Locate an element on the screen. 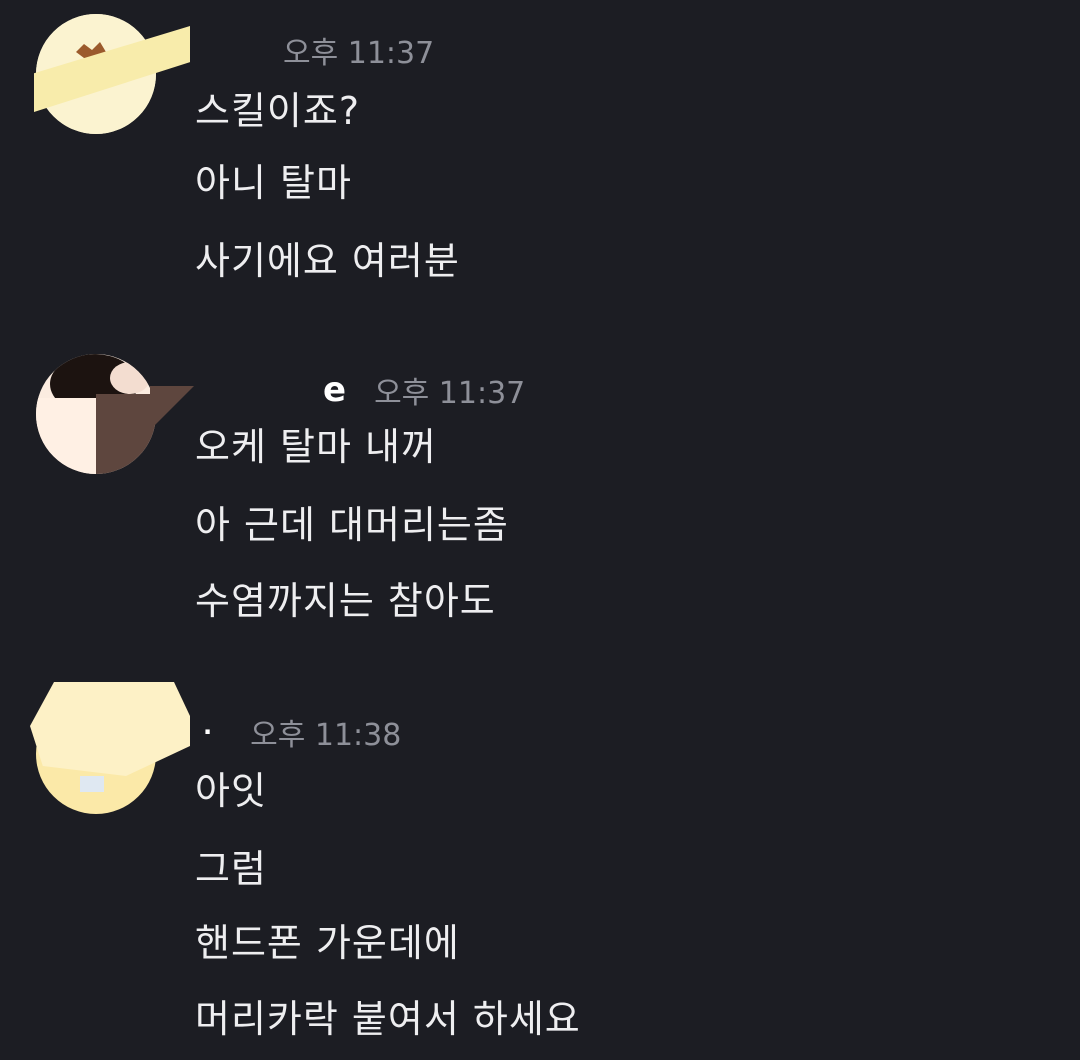  user-avatar is located at coordinates (96, 414).